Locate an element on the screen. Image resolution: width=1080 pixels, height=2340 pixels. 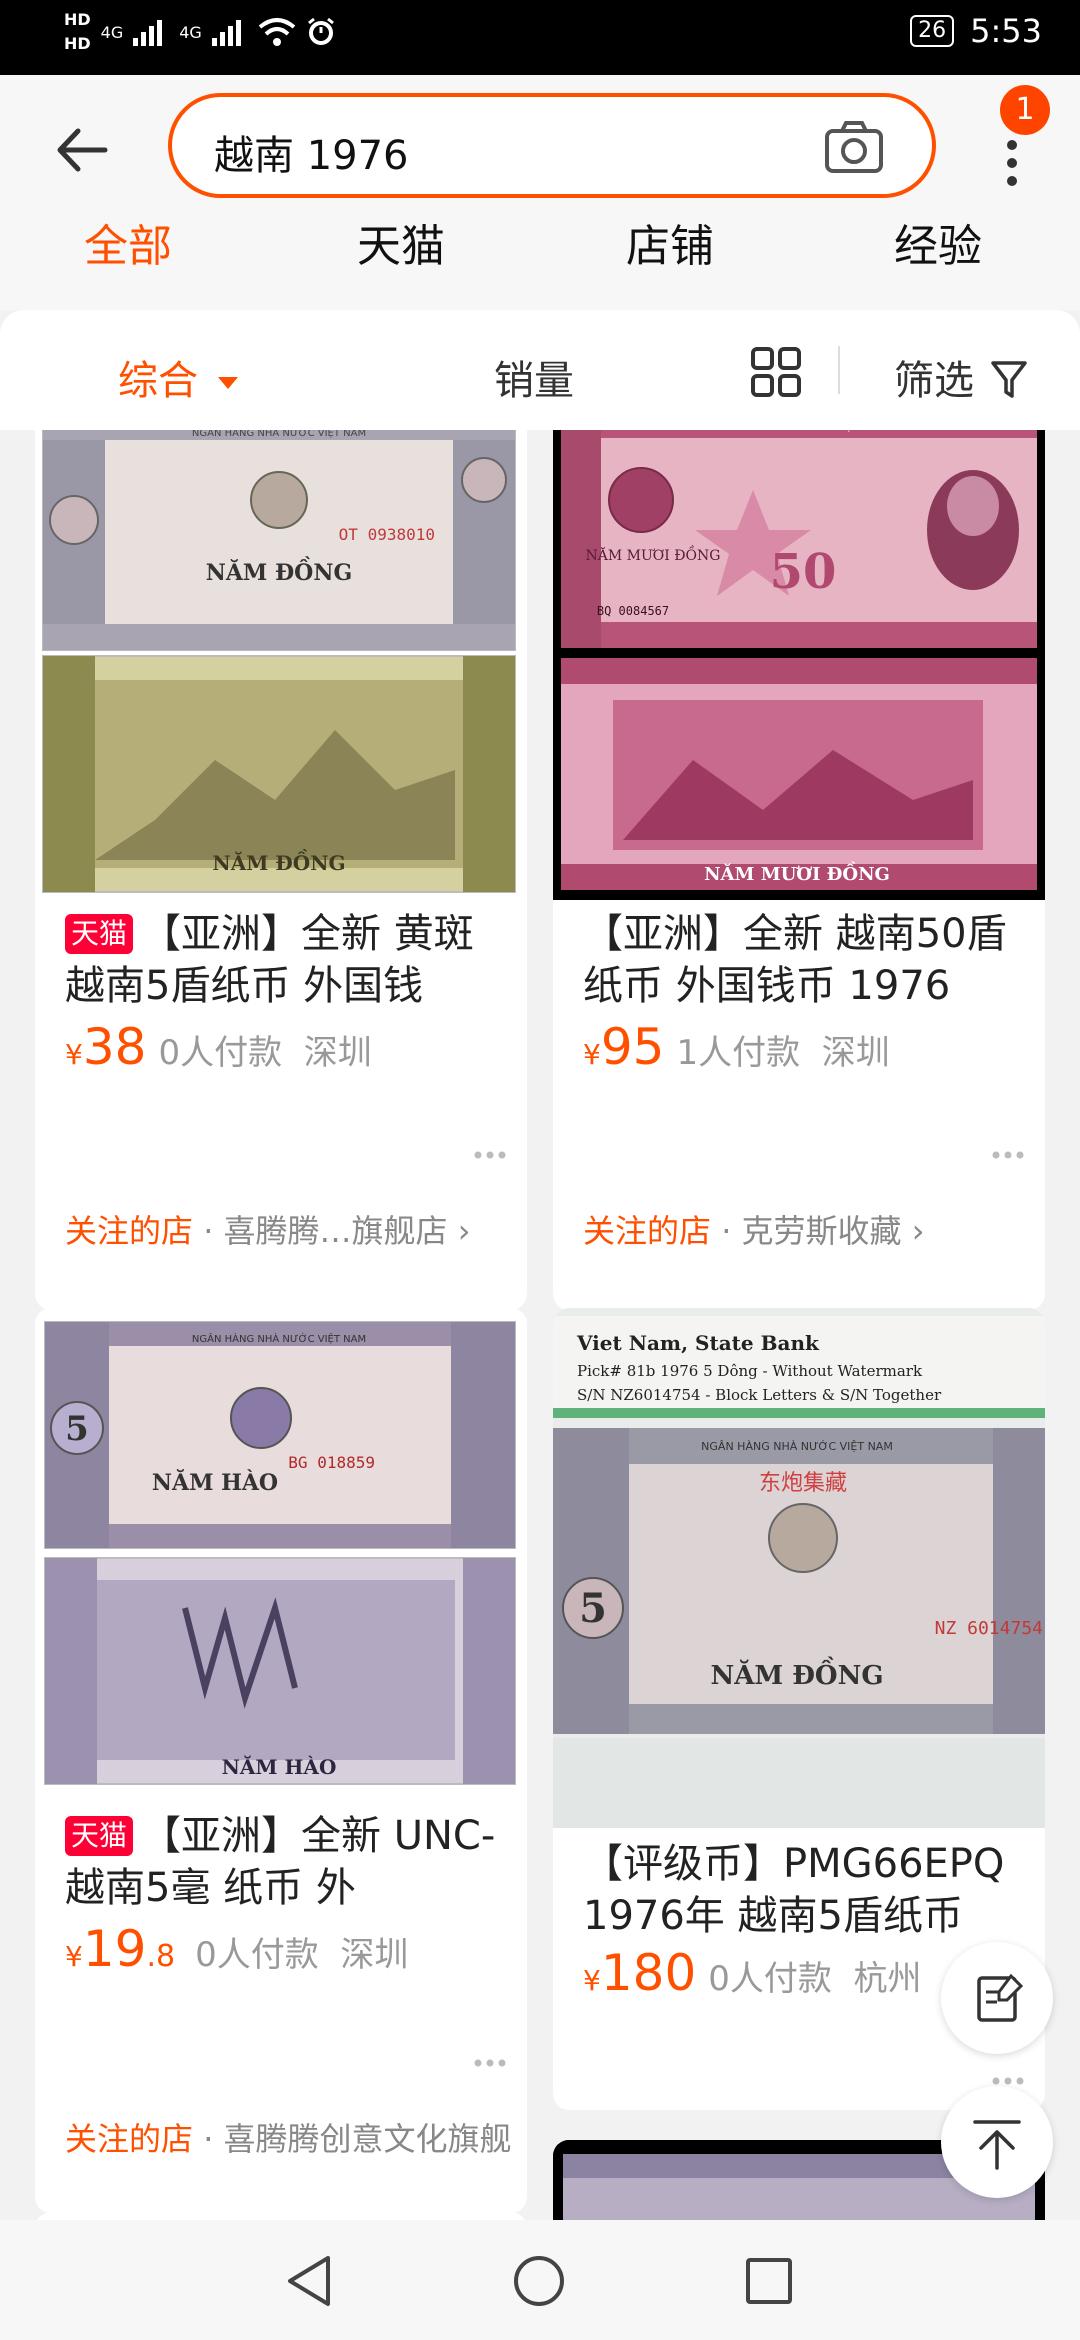
product-title: 天猫 【亚洲】全新 UNC- 越南5毫 纸币 外 is located at coordinates (295, 1862).